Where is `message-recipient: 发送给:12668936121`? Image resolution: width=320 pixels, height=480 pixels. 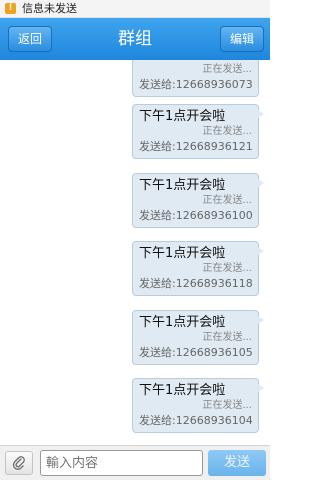
message-recipient: 发送给:12668936121 is located at coordinates (196, 146).